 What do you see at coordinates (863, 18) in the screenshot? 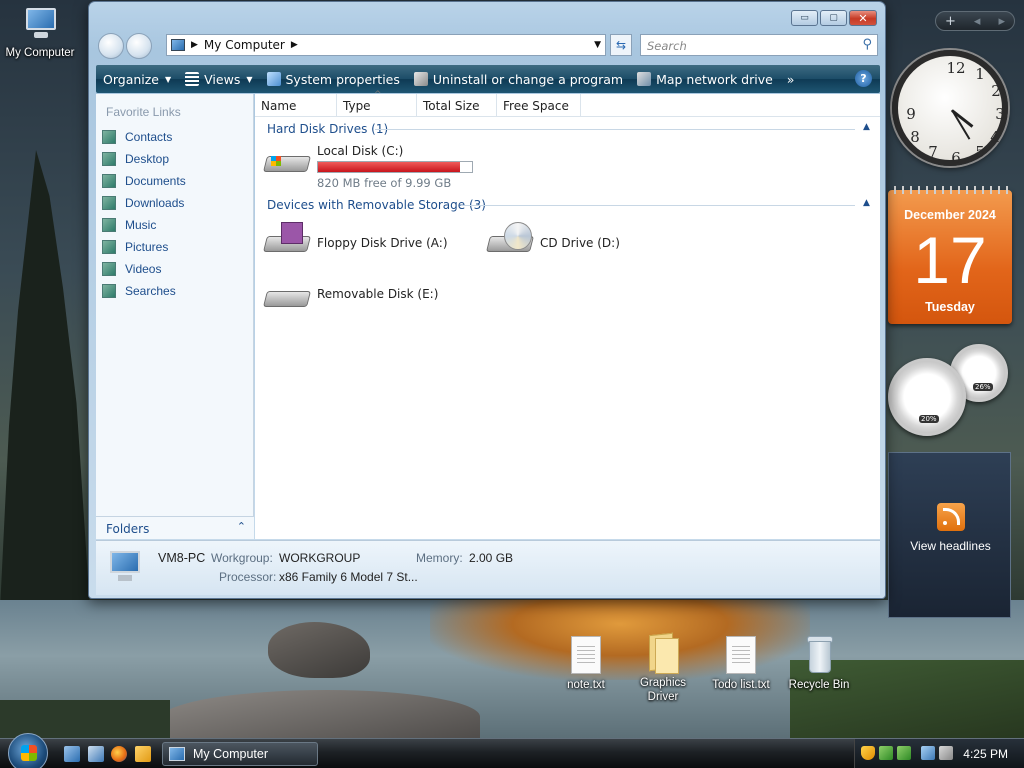
I see `close-button: ✕` at bounding box center [863, 18].